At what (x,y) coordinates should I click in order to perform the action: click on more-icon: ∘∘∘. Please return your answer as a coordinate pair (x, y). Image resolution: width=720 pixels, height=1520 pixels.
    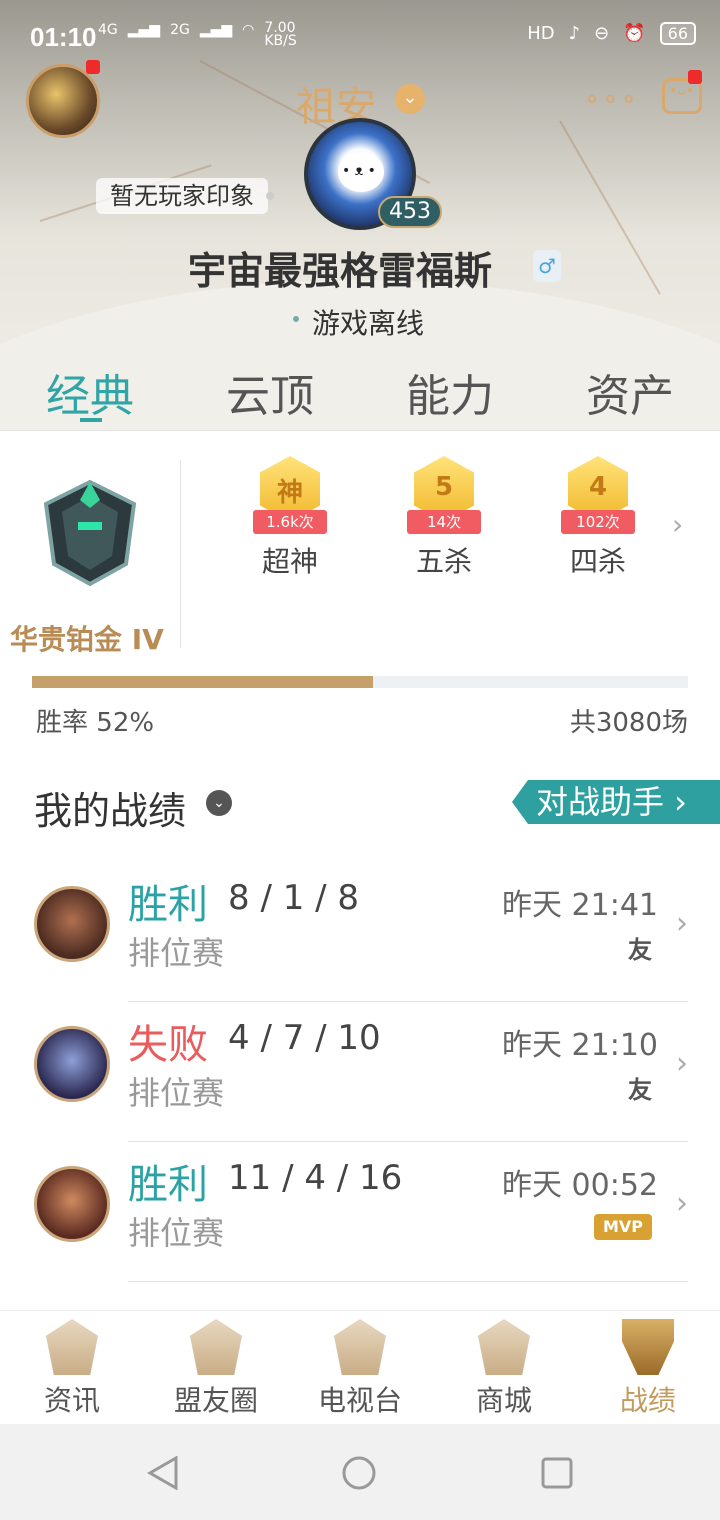
    Looking at the image, I should click on (611, 99).